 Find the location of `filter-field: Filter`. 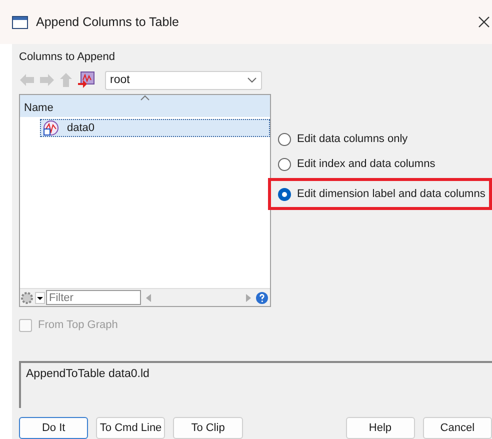

filter-field: Filter is located at coordinates (93, 297).